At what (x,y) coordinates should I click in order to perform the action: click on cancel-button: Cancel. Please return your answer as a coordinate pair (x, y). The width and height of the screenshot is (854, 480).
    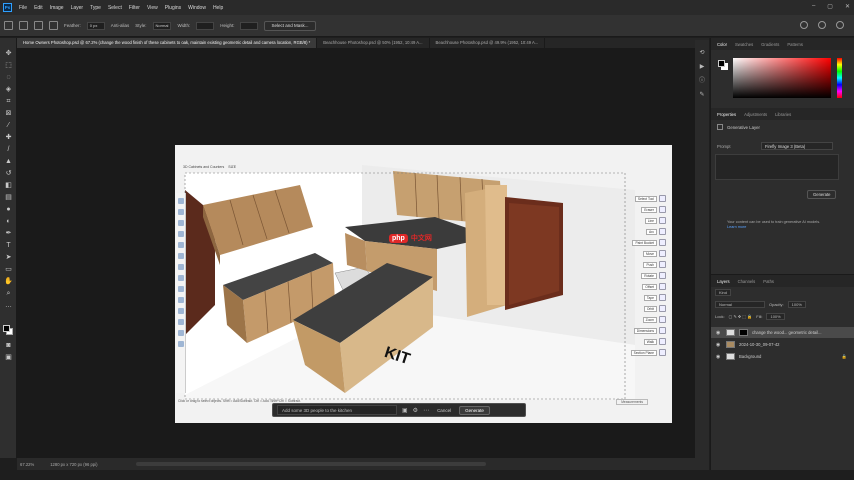
    Looking at the image, I should click on (444, 410).